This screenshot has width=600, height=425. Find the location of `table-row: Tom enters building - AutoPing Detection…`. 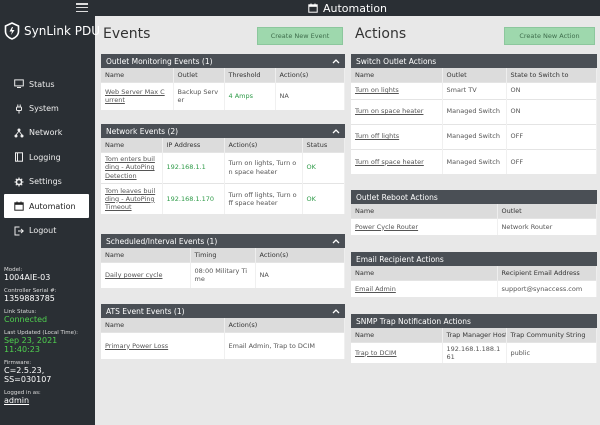

table-row: Tom enters building - AutoPing Detection… is located at coordinates (223, 167).